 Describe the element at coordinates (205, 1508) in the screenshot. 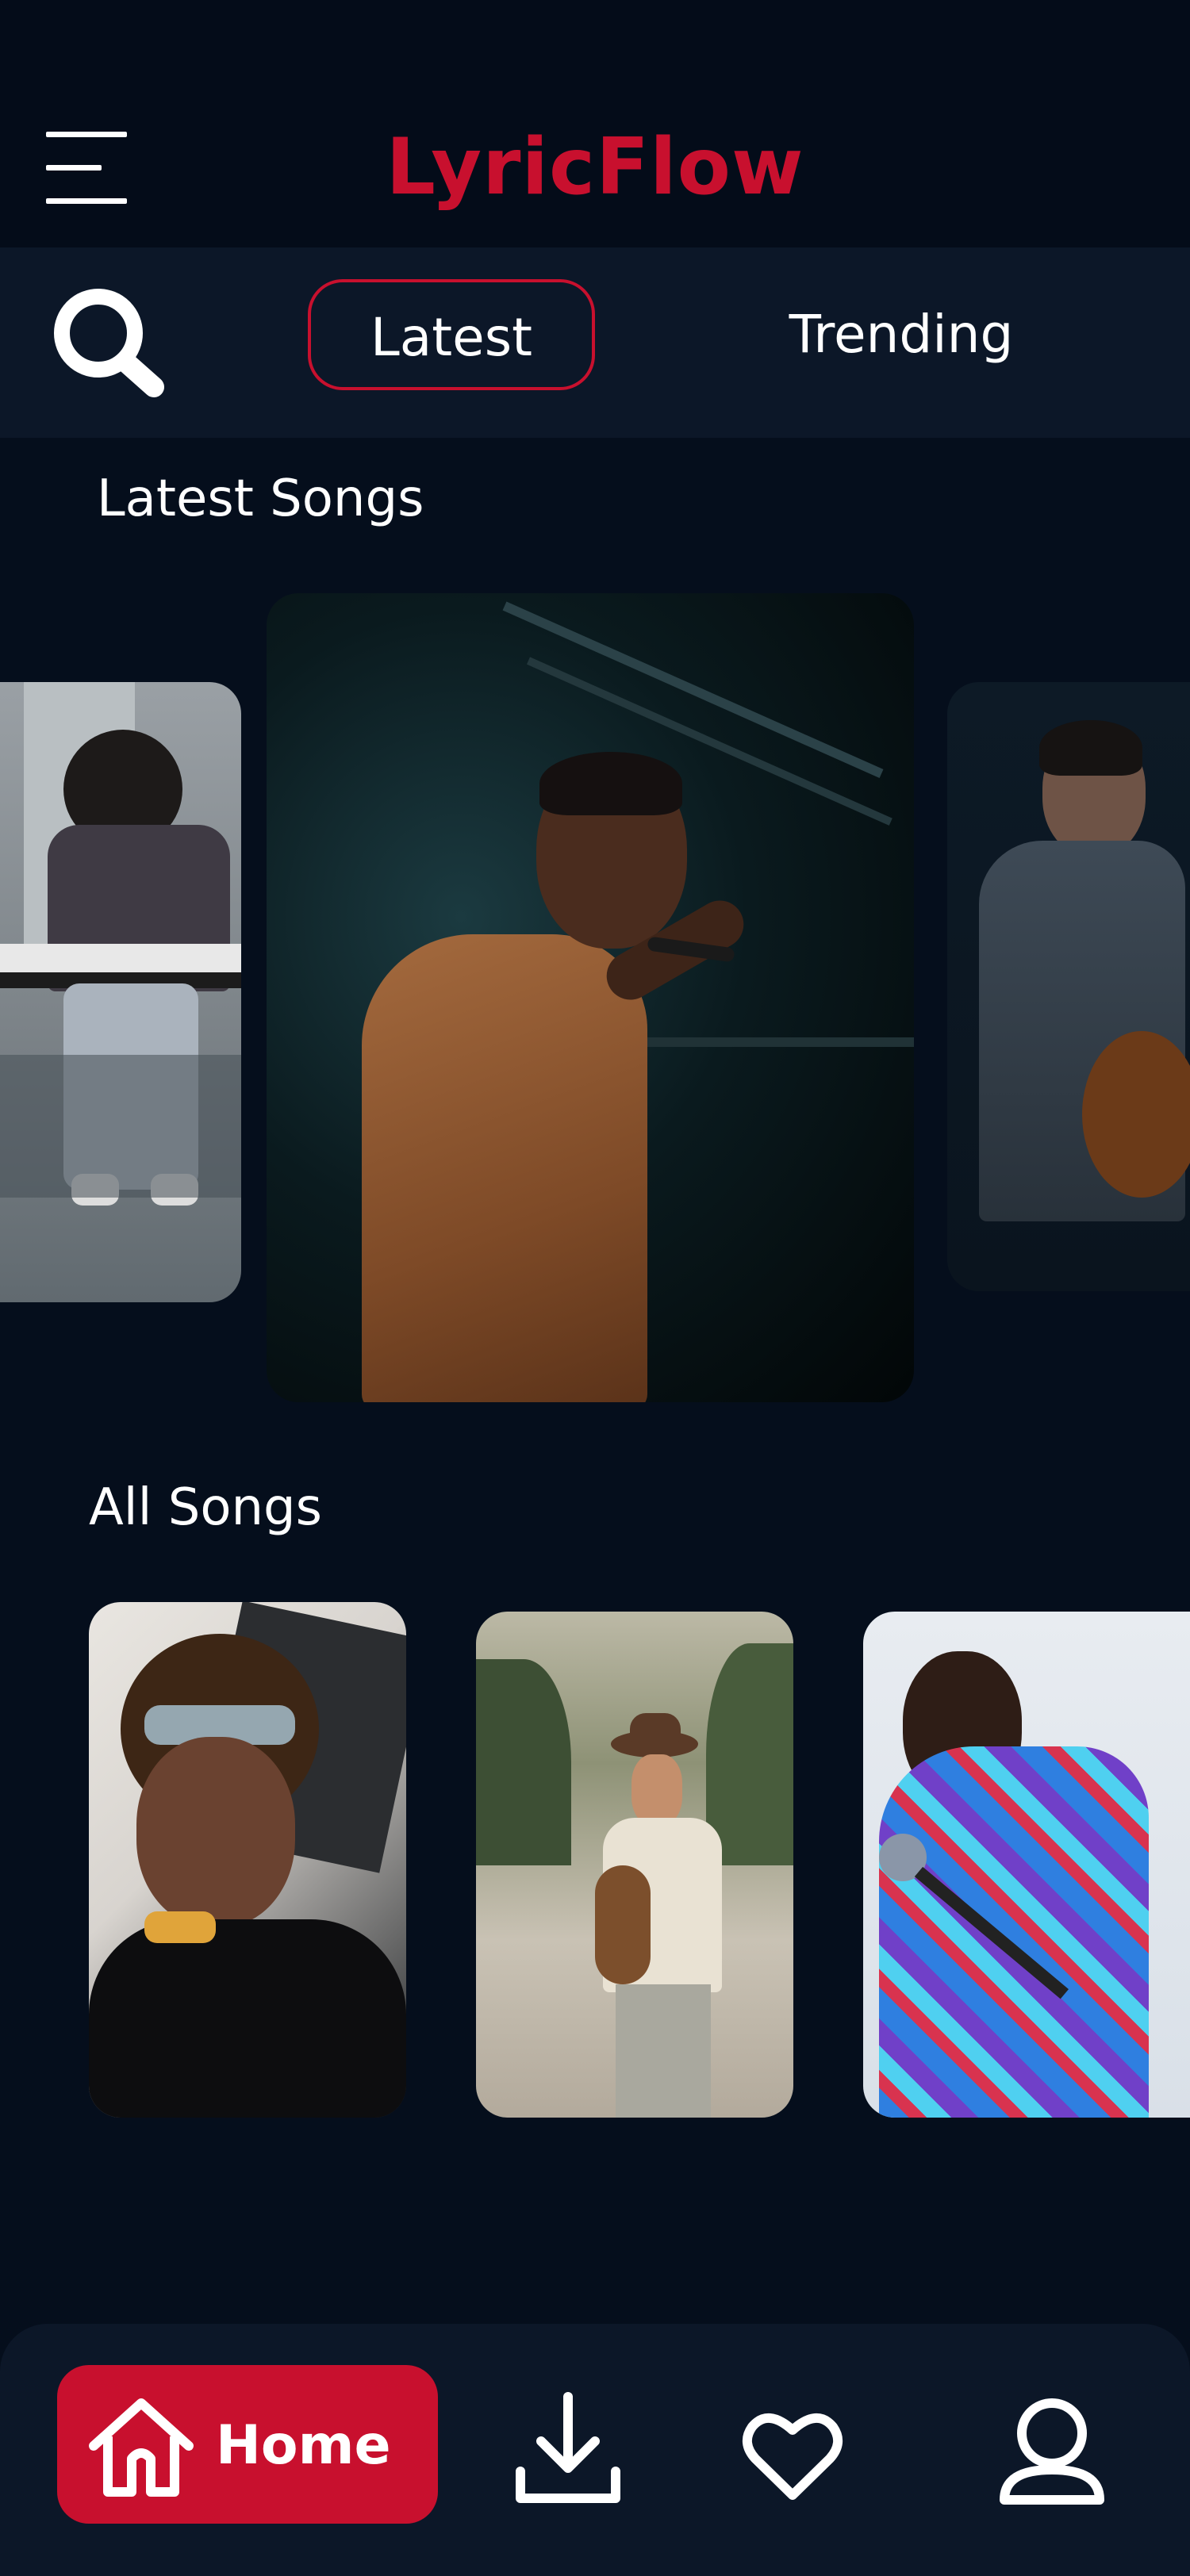

I see `all-songs-title: All Songs` at that location.